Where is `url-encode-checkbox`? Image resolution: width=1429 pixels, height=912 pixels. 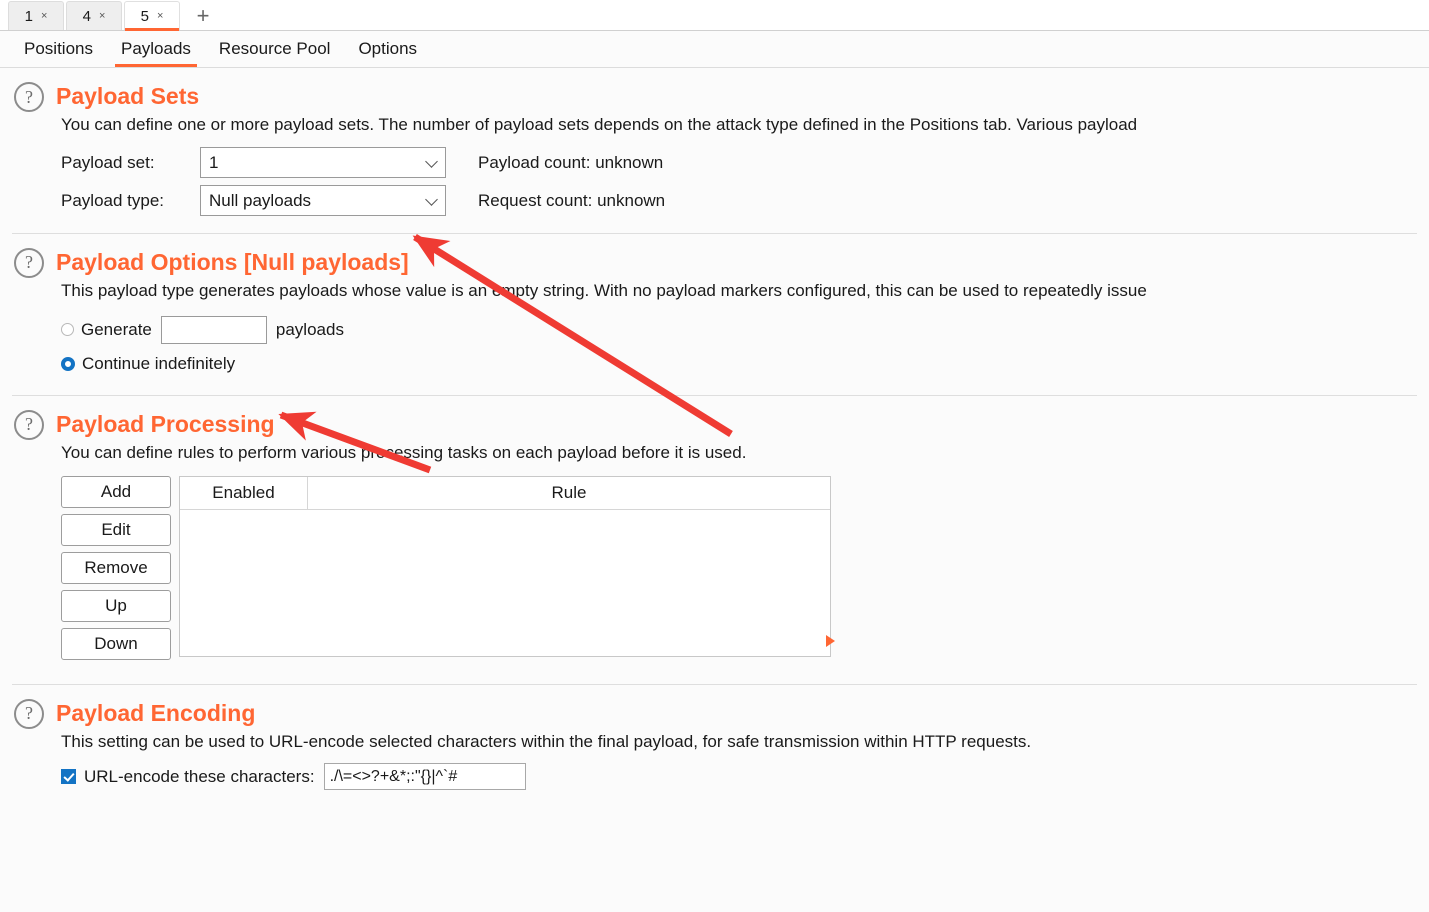 url-encode-checkbox is located at coordinates (68, 777).